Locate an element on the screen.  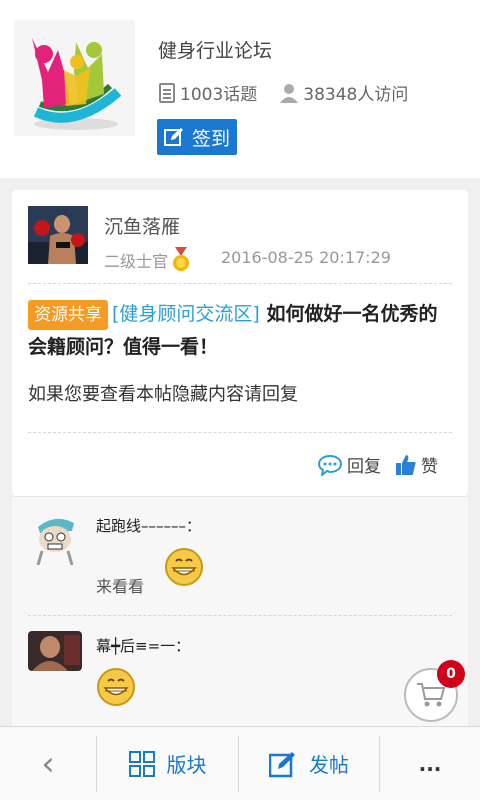
back-icon: ‹ is located at coordinates (48, 763).